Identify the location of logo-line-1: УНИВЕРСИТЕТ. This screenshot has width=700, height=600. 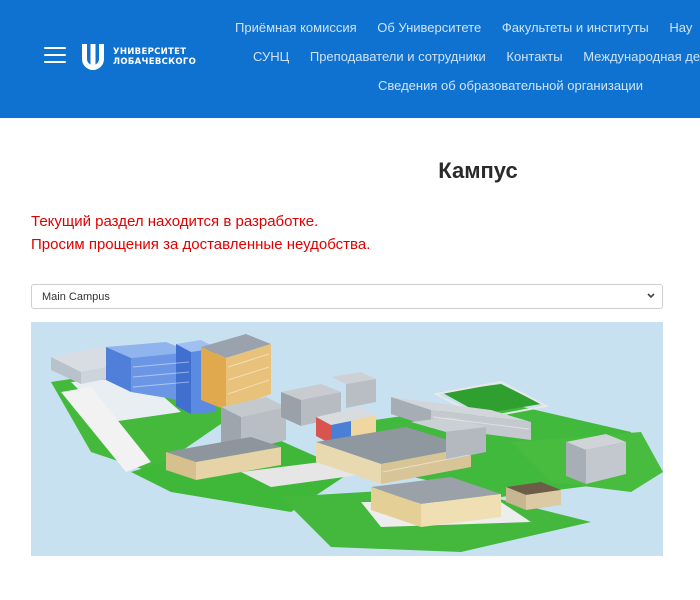
(150, 52).